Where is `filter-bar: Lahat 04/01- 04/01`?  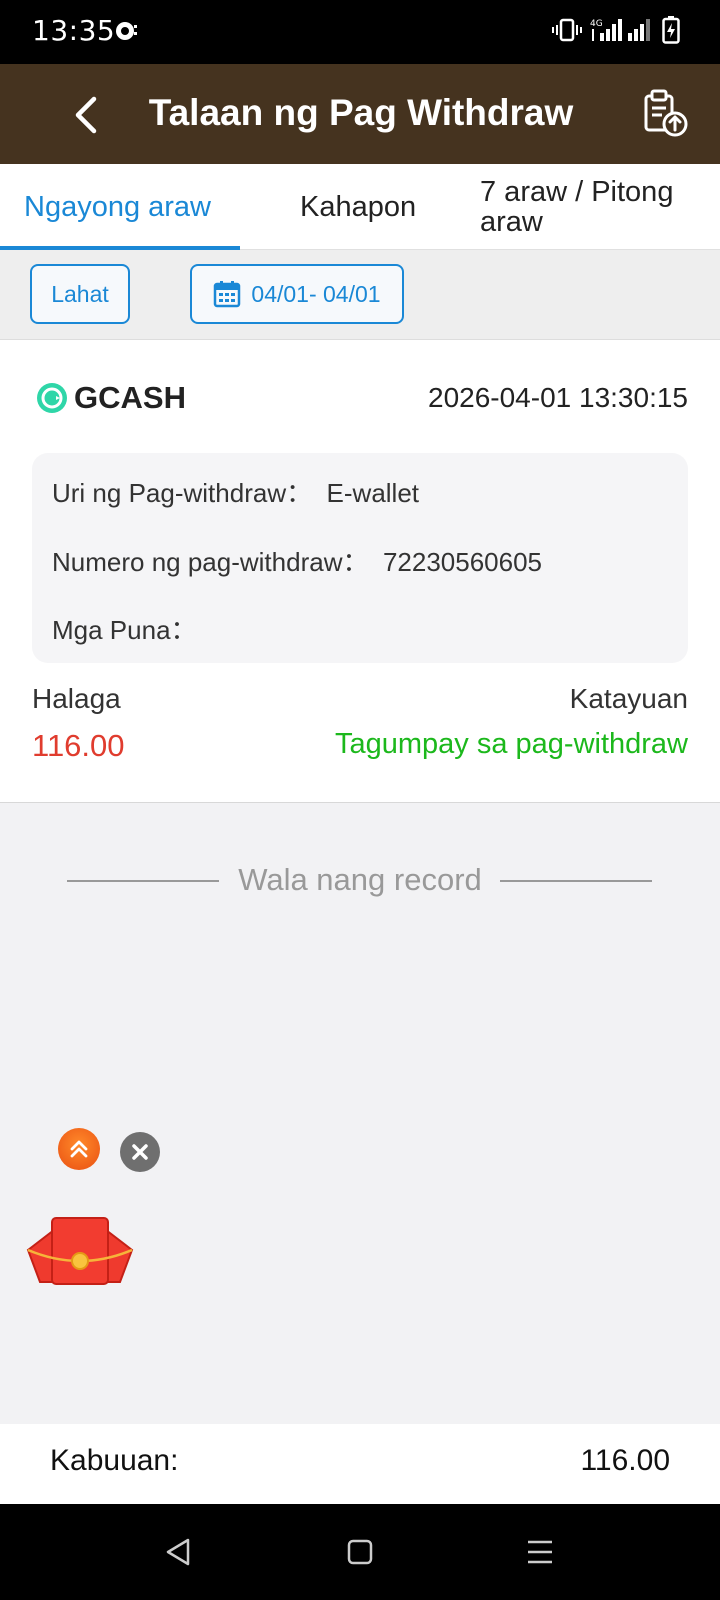 filter-bar: Lahat 04/01- 04/01 is located at coordinates (360, 295).